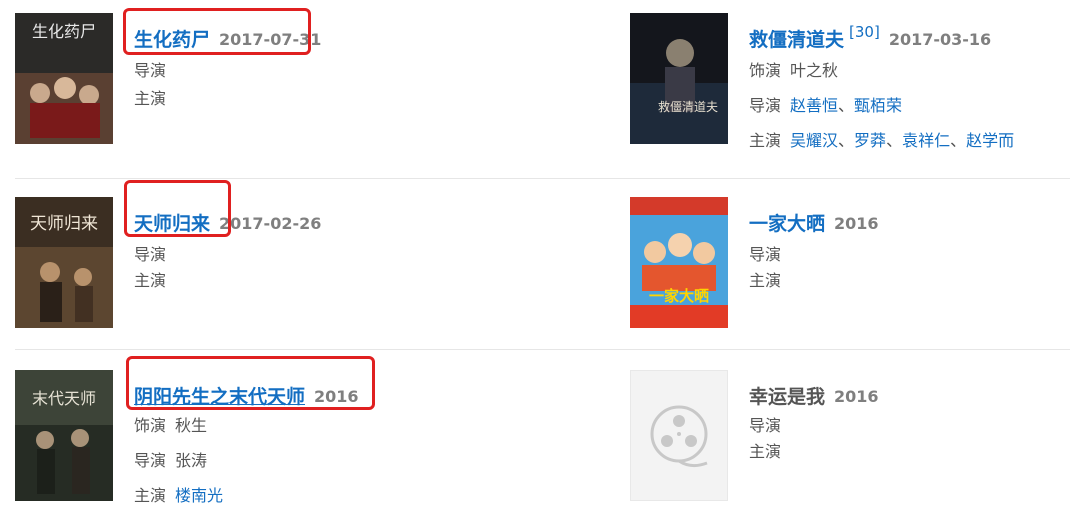 The height and width of the screenshot is (520, 1070). I want to click on title-row: 救僵清道夫 [30] 2017-03-16, so click(870, 37).